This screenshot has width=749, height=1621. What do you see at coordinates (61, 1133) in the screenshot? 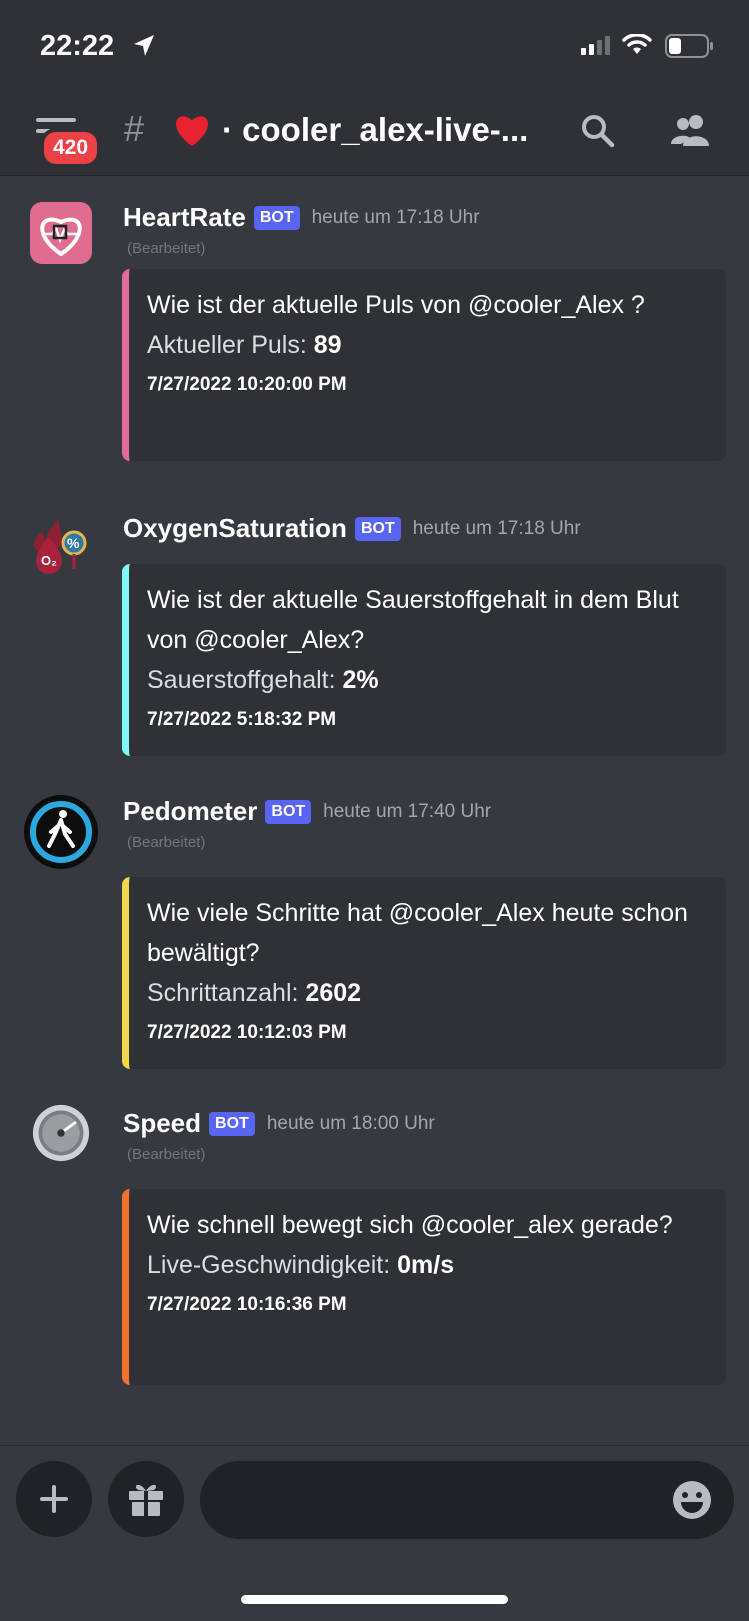
I see `speed-avatar` at bounding box center [61, 1133].